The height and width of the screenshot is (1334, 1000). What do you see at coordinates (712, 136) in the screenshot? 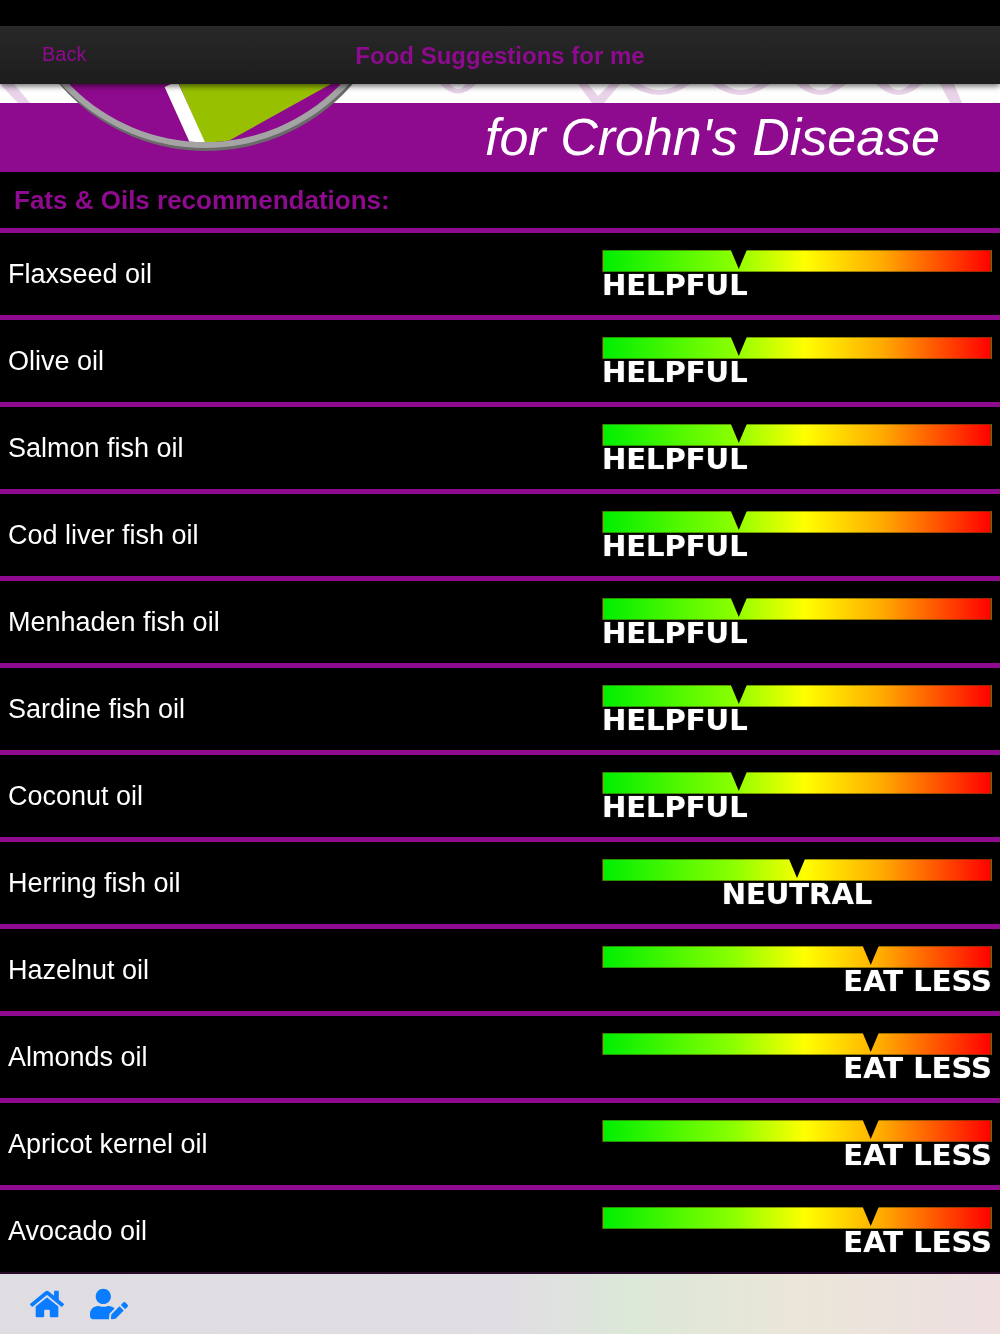
I see `banner-subtitle: for Crohn's Disease` at bounding box center [712, 136].